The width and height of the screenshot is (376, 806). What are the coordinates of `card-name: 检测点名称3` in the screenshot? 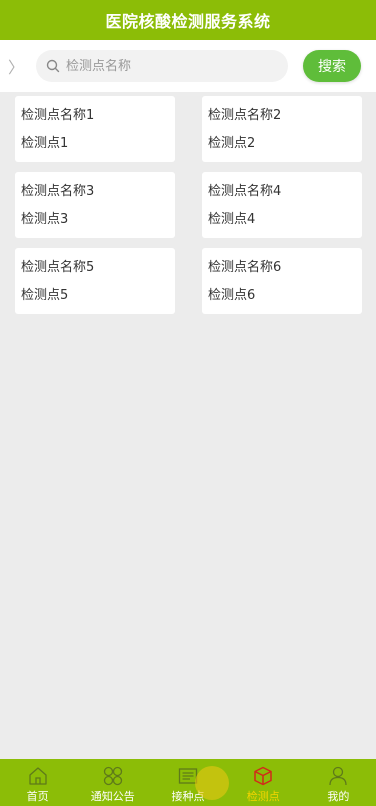 It's located at (58, 191).